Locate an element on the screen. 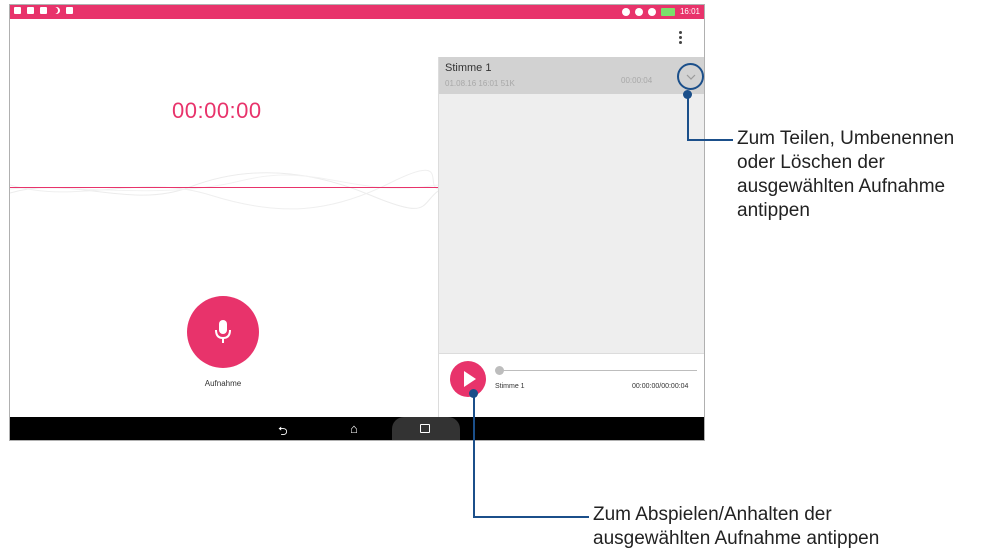 Image resolution: width=1000 pixels, height=551 pixels. callout-line-expand-v is located at coordinates (688, 117).